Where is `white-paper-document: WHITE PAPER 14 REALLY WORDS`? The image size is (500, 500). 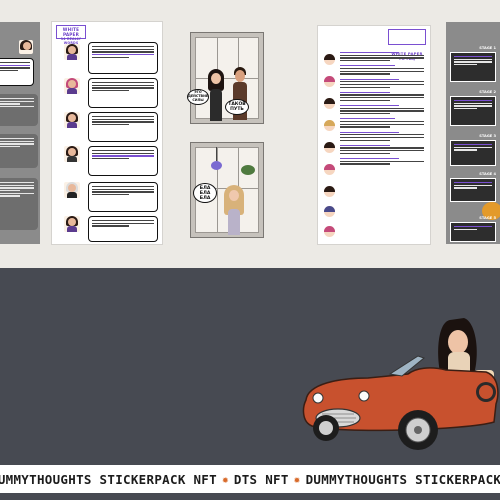
white-paper-document: WHITE PAPER 14 REALLY WORDS is located at coordinates (107, 133).